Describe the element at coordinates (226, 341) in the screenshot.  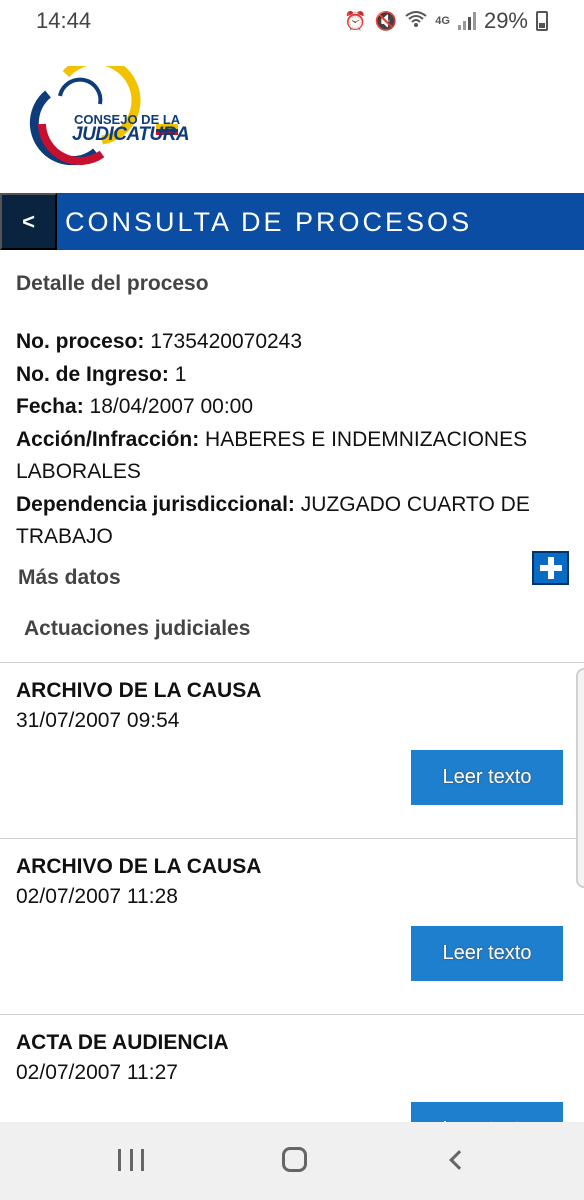
I see `detail-value: 1735420070243` at that location.